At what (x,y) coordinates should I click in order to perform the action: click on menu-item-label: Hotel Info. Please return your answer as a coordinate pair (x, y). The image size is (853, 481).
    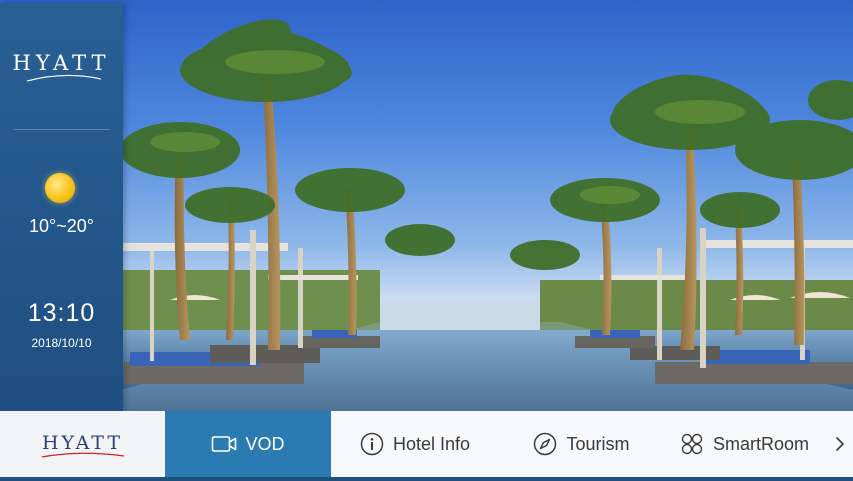
    Looking at the image, I should click on (431, 443).